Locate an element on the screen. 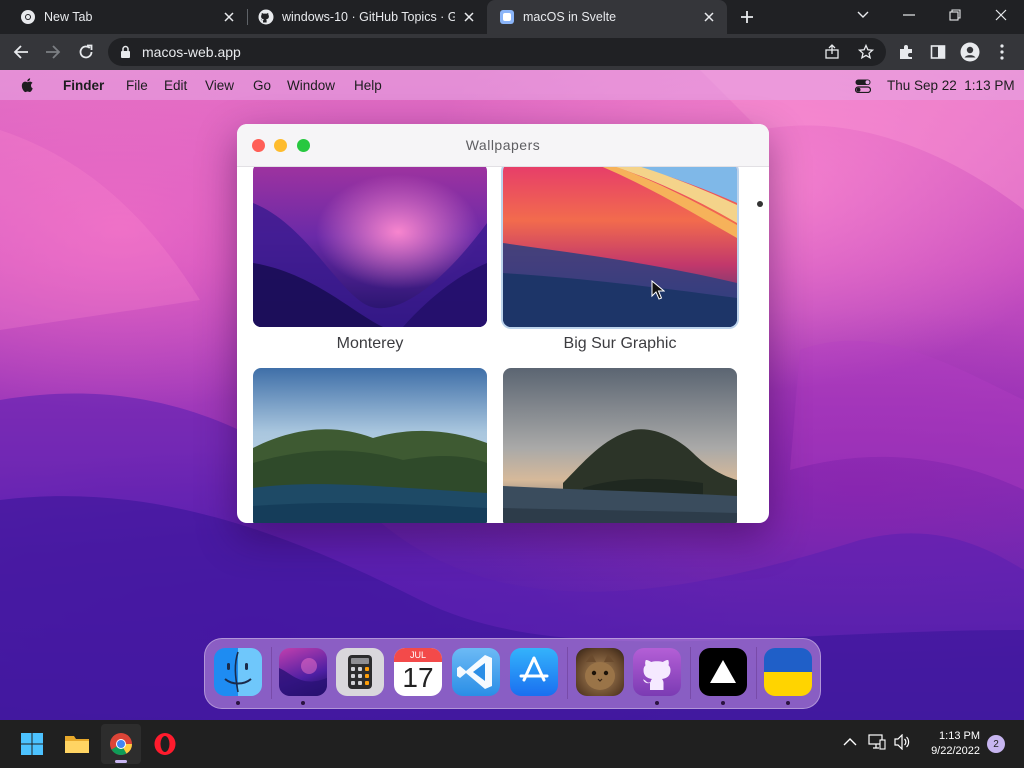 This screenshot has height=768, width=1024. wallpaper-thumbnail-big-sur-graphic is located at coordinates (620, 247).